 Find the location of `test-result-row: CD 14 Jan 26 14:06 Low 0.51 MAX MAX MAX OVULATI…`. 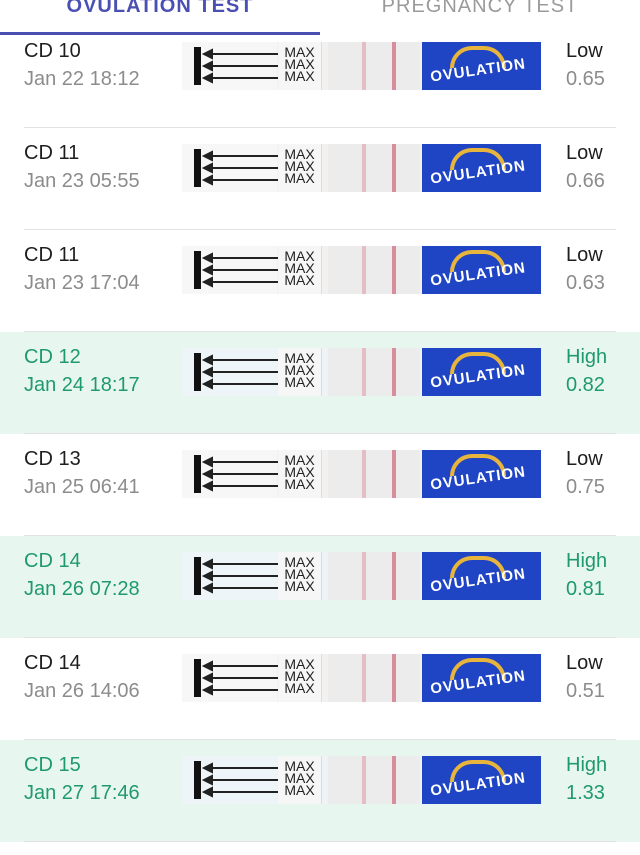

test-result-row: CD 14 Jan 26 14:06 Low 0.51 MAX MAX MAX OVULATI… is located at coordinates (320, 689).